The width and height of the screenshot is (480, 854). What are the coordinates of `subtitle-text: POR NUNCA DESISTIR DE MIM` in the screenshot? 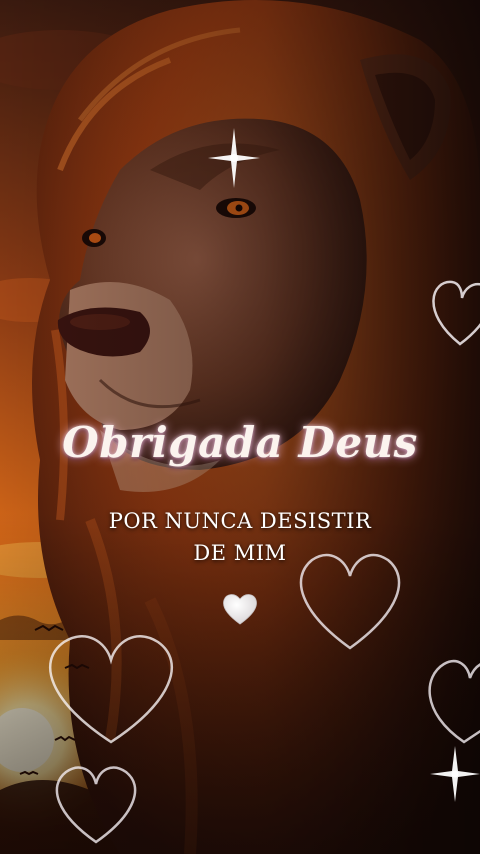 It's located at (240, 537).